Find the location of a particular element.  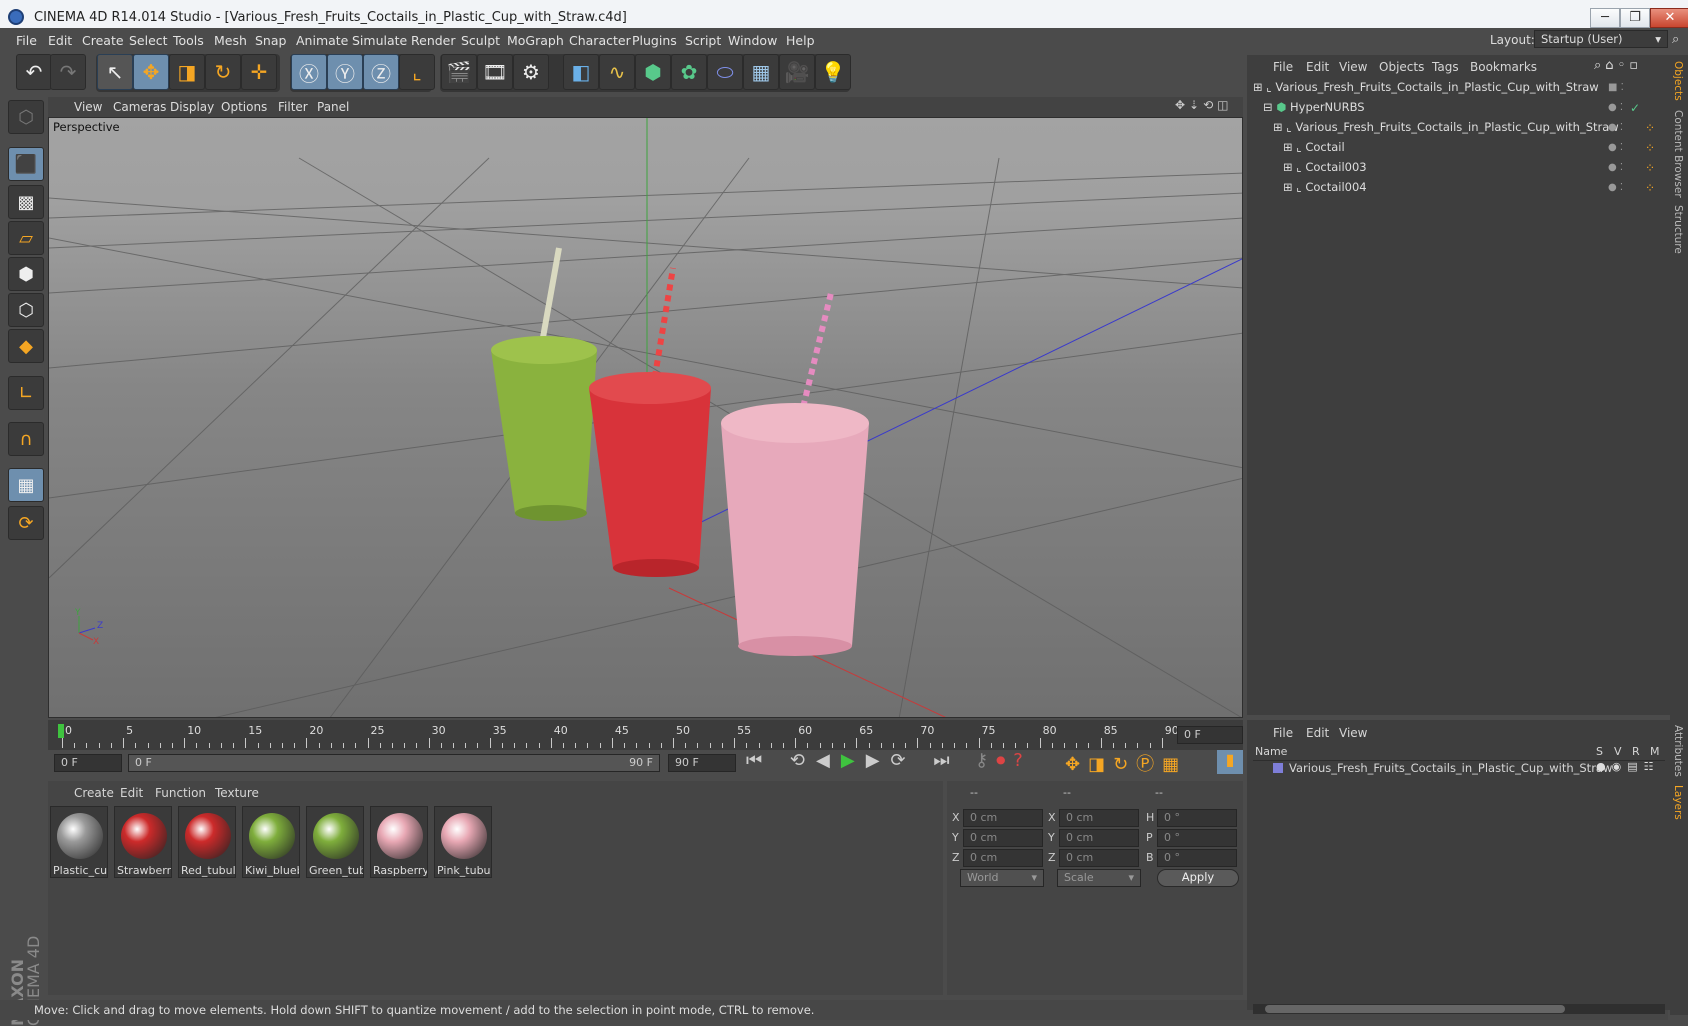

material-menu-function: Function is located at coordinates (180, 793).